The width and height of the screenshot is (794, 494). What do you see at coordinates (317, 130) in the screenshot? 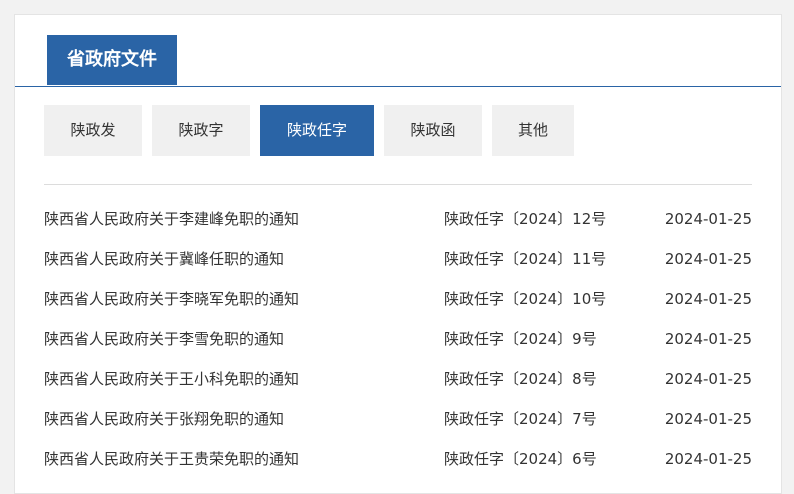
I see `tab-shaan-zheng-ren-zi: 陕政任字` at bounding box center [317, 130].